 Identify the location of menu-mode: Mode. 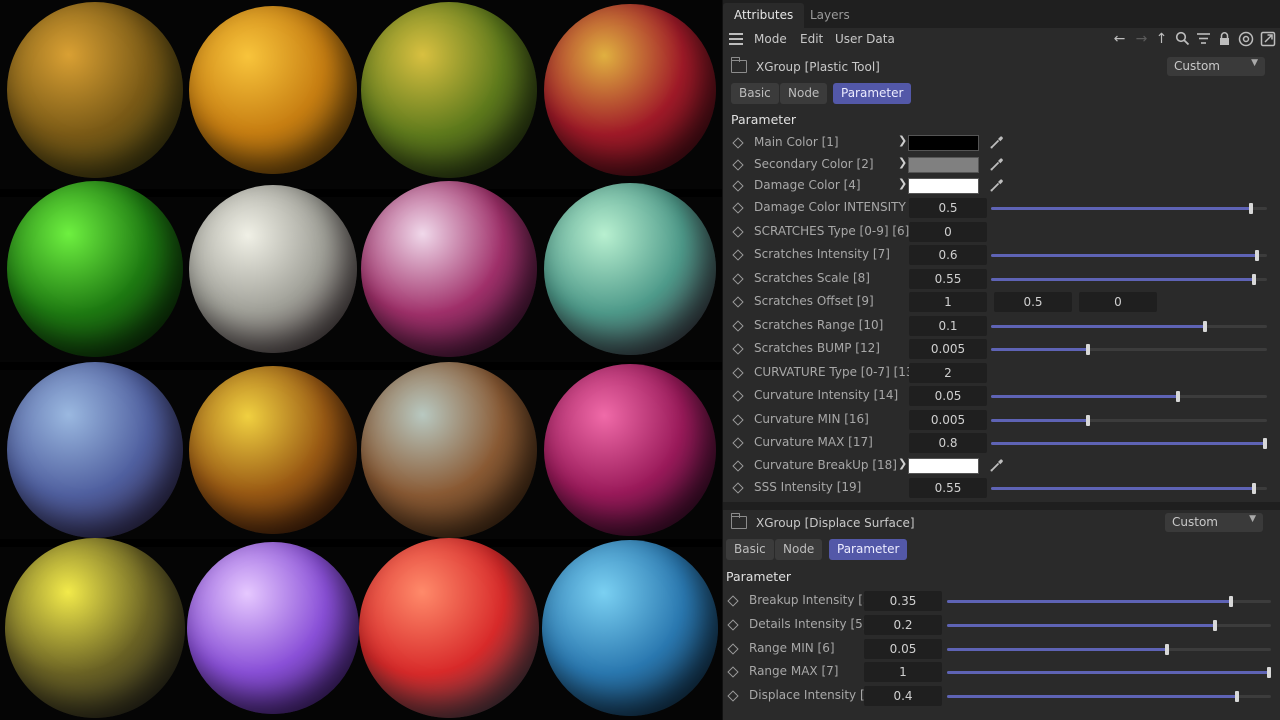
(770, 39).